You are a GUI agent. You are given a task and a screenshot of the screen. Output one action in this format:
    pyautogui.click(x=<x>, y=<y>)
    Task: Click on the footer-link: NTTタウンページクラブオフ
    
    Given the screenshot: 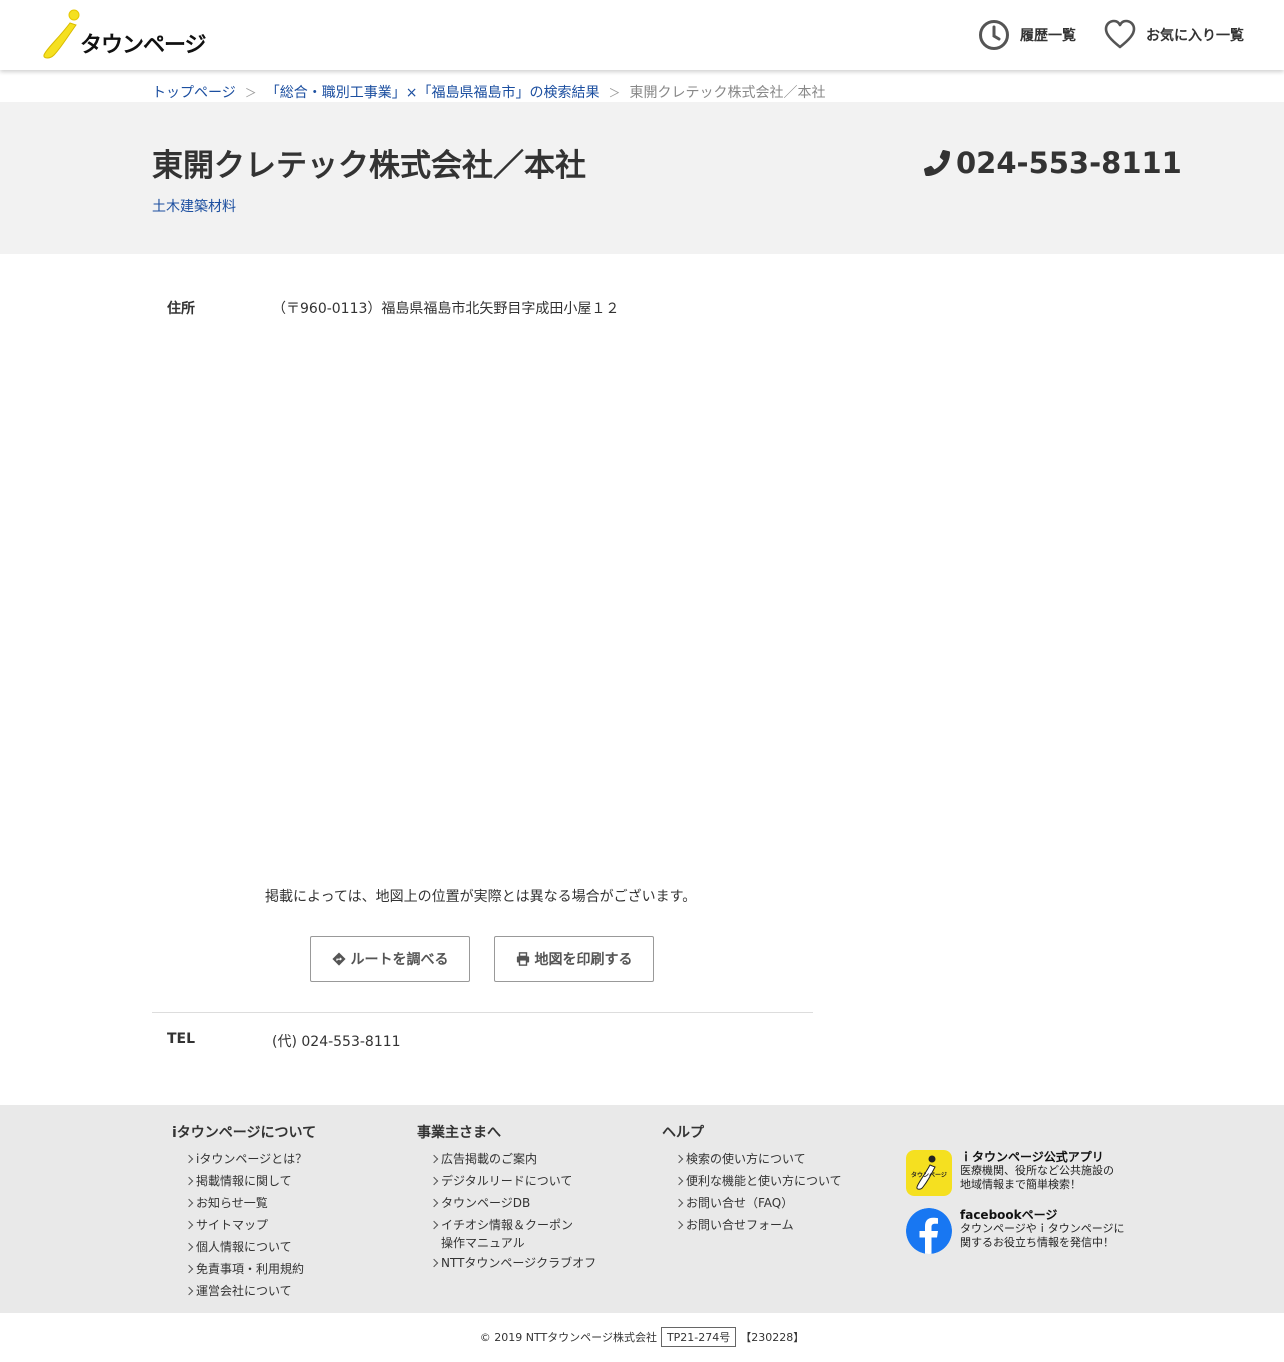 What is the action you would take?
    pyautogui.click(x=513, y=1263)
    